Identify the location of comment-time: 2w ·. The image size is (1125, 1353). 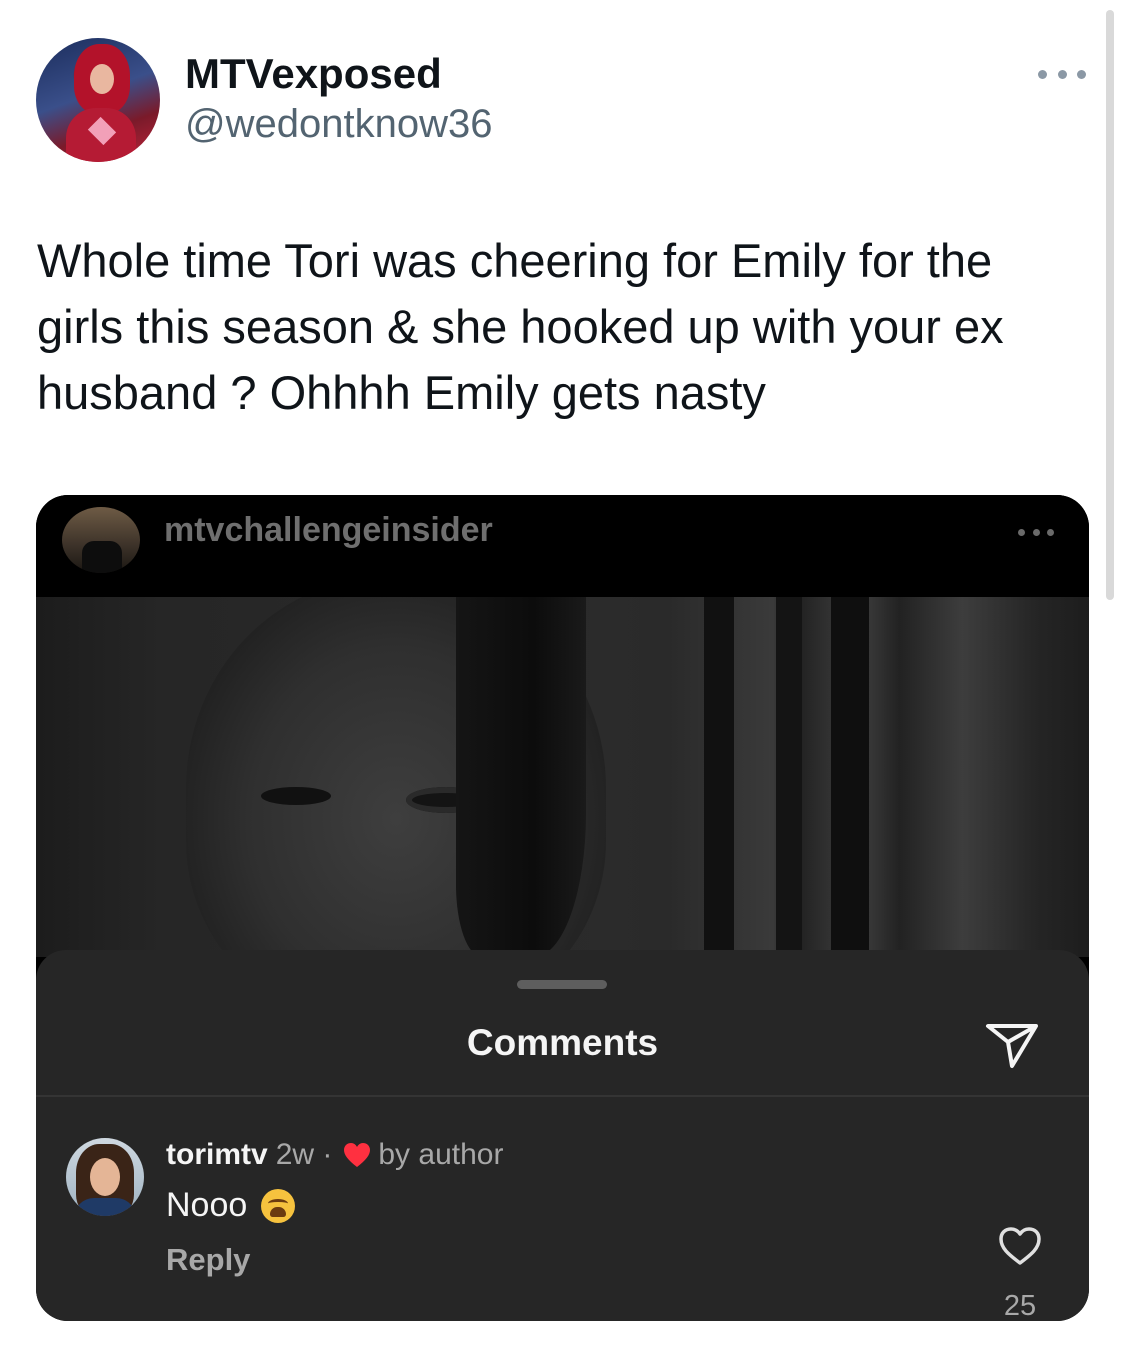
(304, 1154).